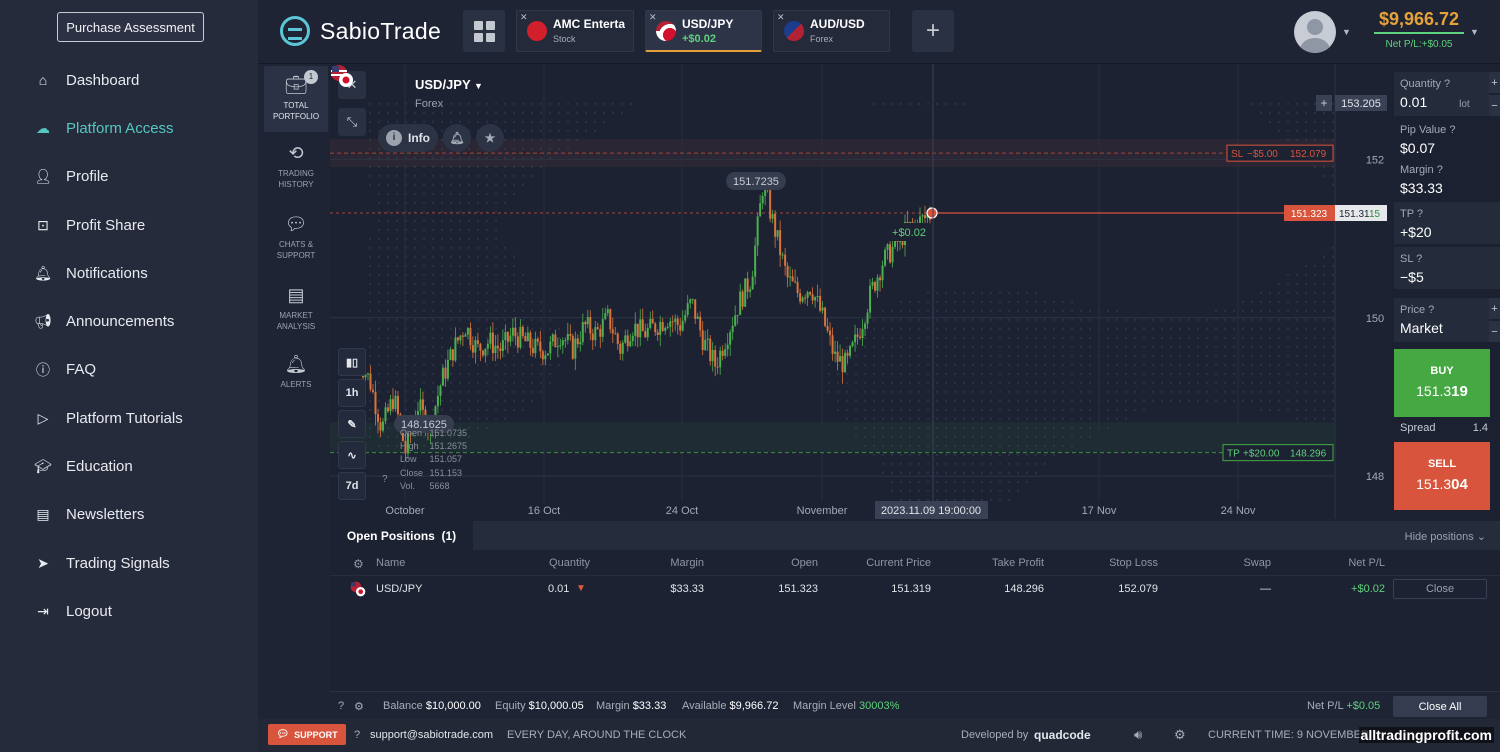  I want to click on support-button: 💬︎ SUPPORT, so click(307, 734).